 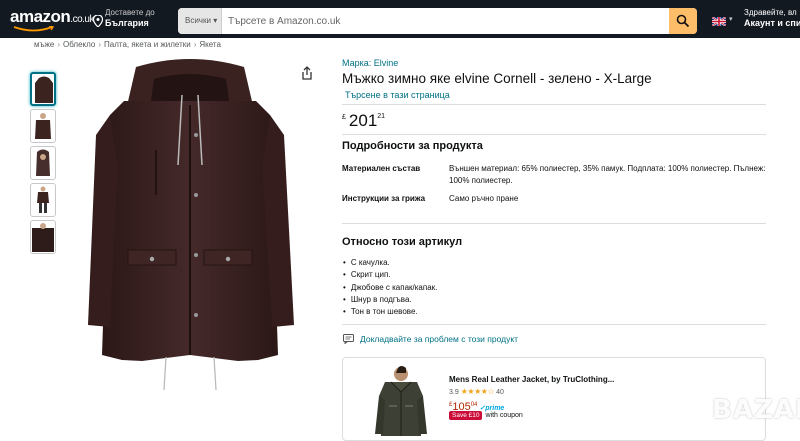 I want to click on jacket-hood-thumbnail, so click(x=43, y=163).